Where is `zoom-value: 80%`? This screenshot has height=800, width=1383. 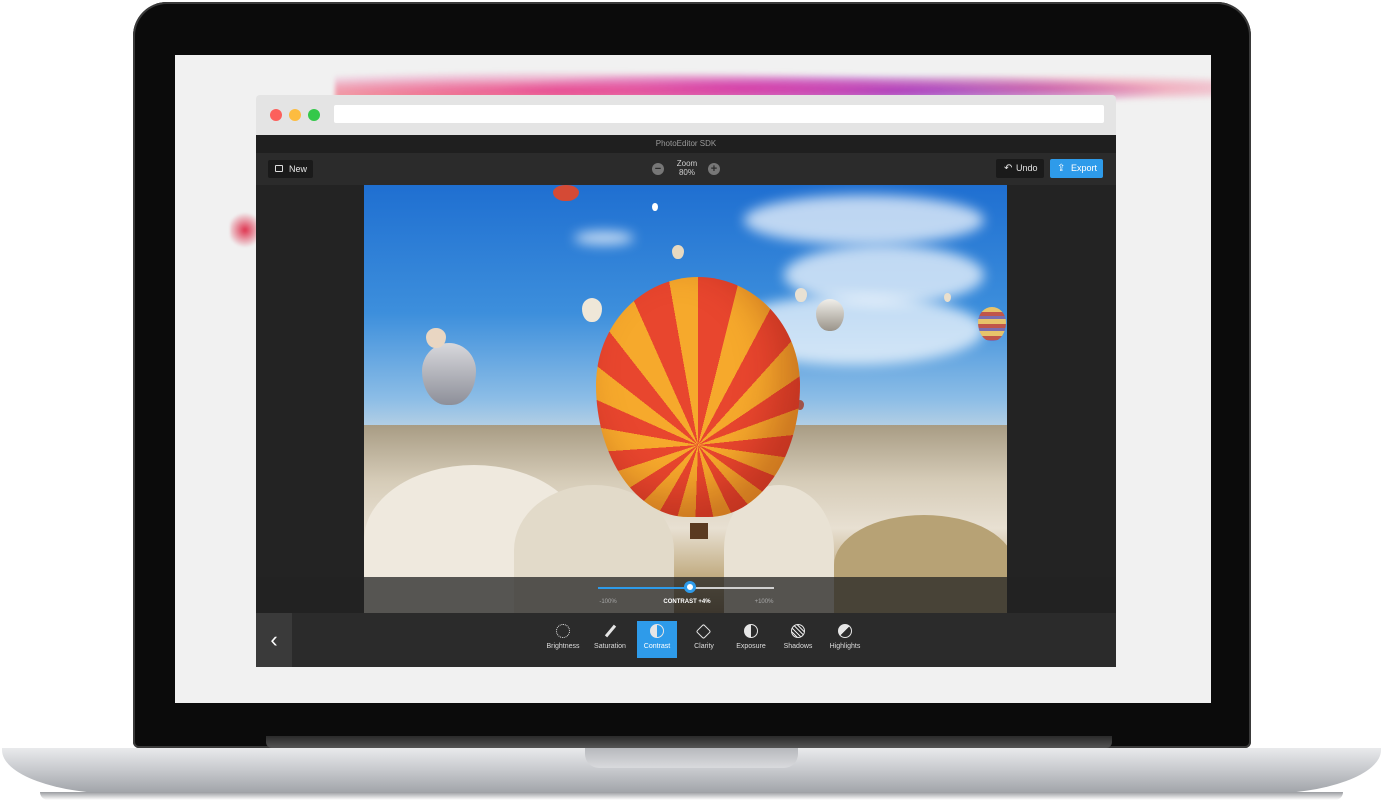 zoom-value: 80% is located at coordinates (686, 172).